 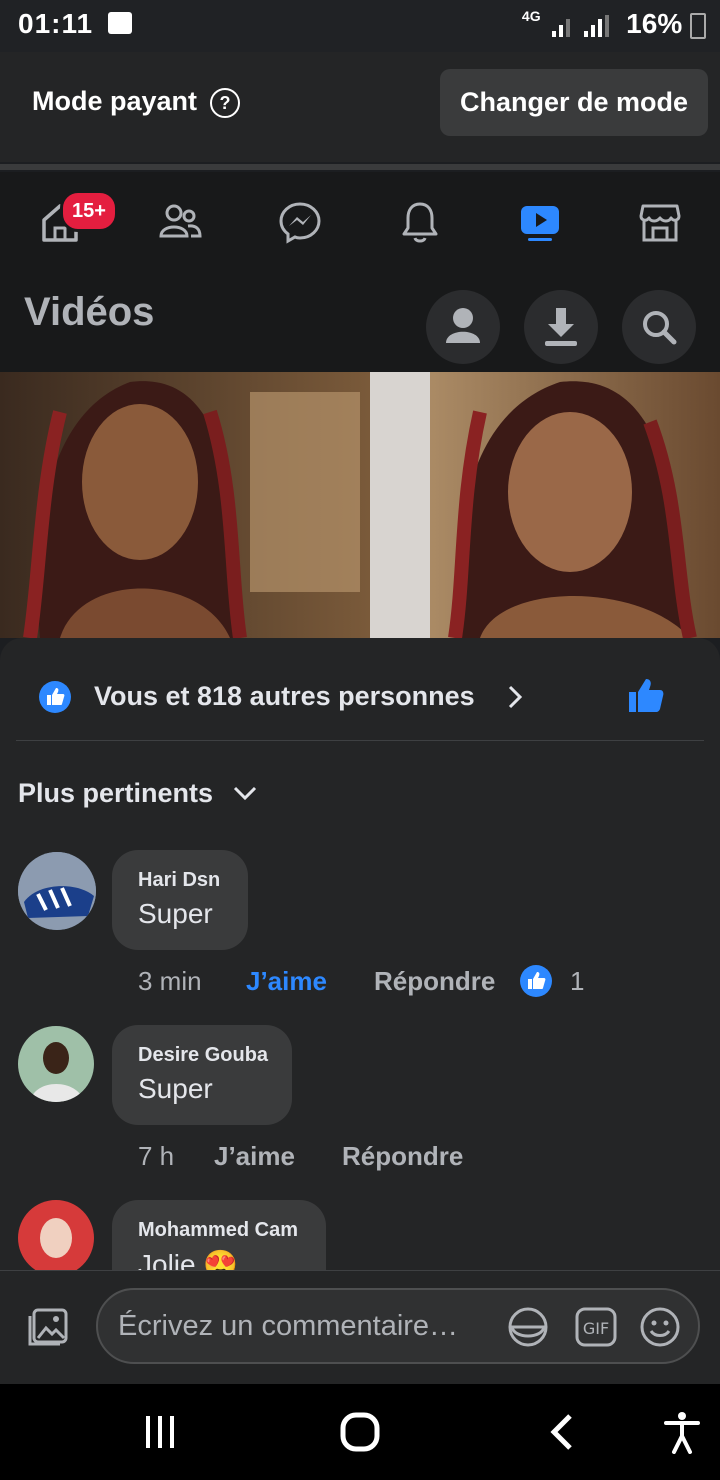 I want to click on page-title: Vidéos, so click(x=89, y=312).